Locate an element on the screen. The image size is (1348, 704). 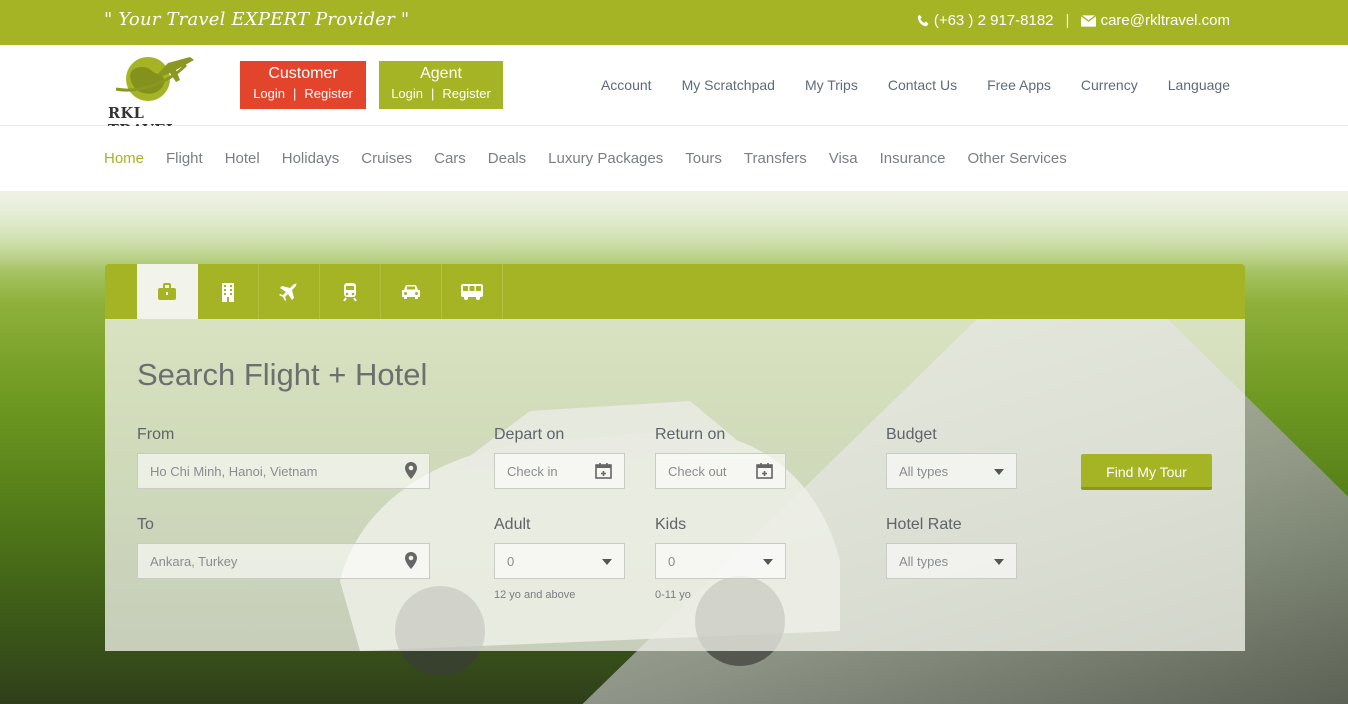
phone-icon is located at coordinates (923, 20).